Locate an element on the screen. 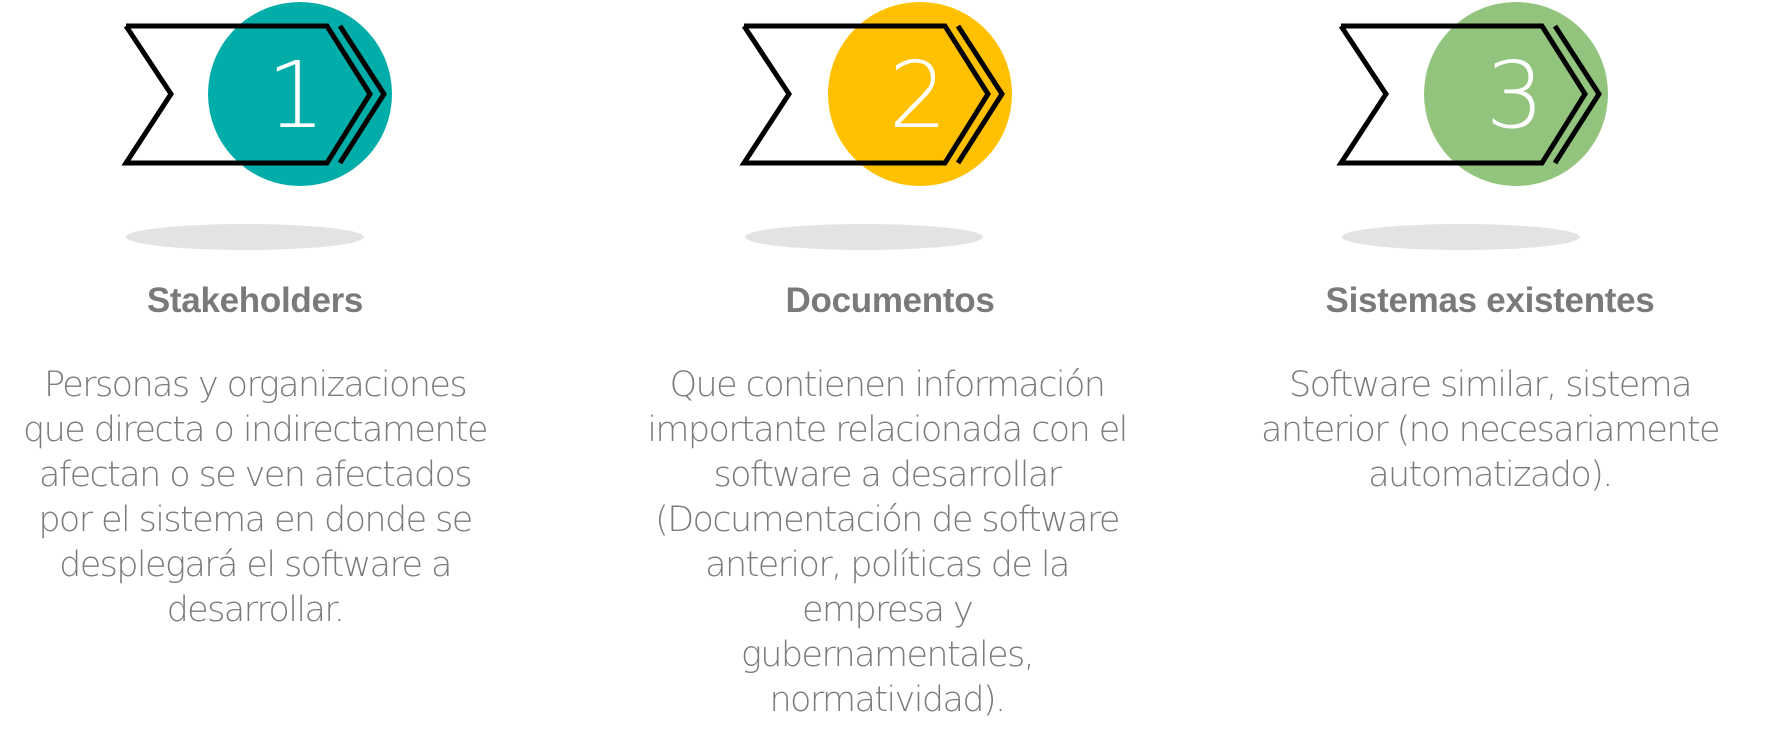 The width and height of the screenshot is (1770, 733). step-1-title: Stakeholders is located at coordinates (255, 300).